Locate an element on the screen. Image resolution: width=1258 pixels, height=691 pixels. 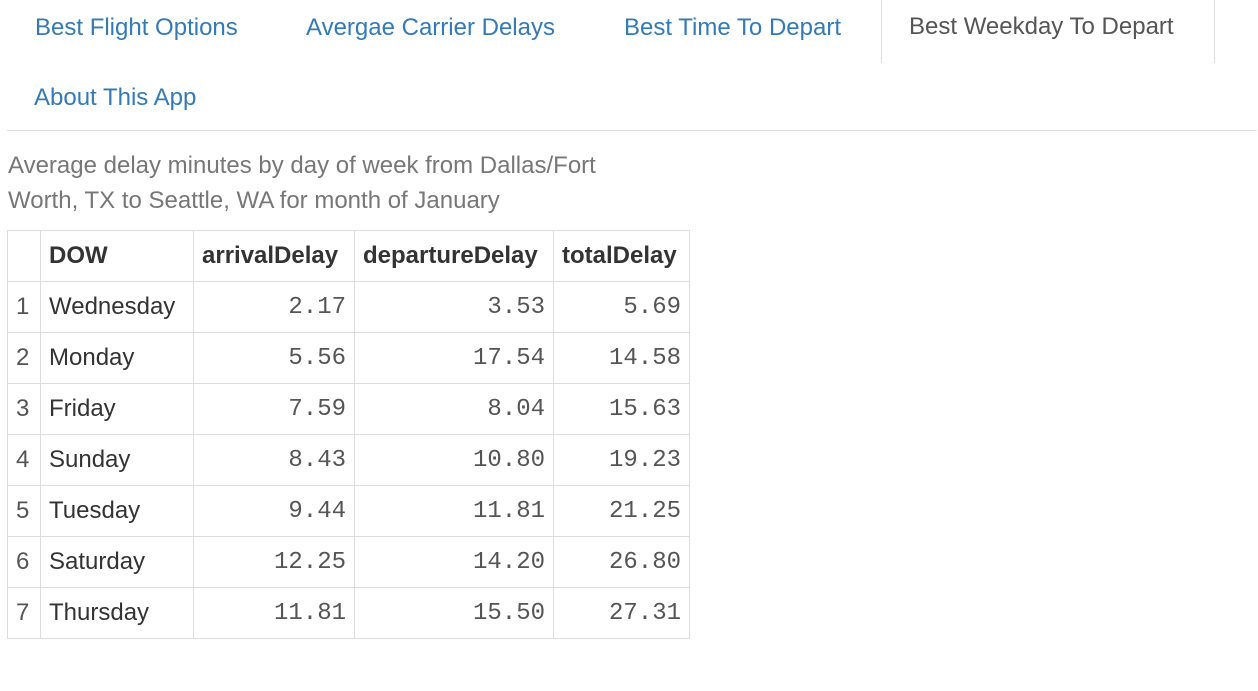
cell-arrival-delay: 2.17 is located at coordinates (274, 307).